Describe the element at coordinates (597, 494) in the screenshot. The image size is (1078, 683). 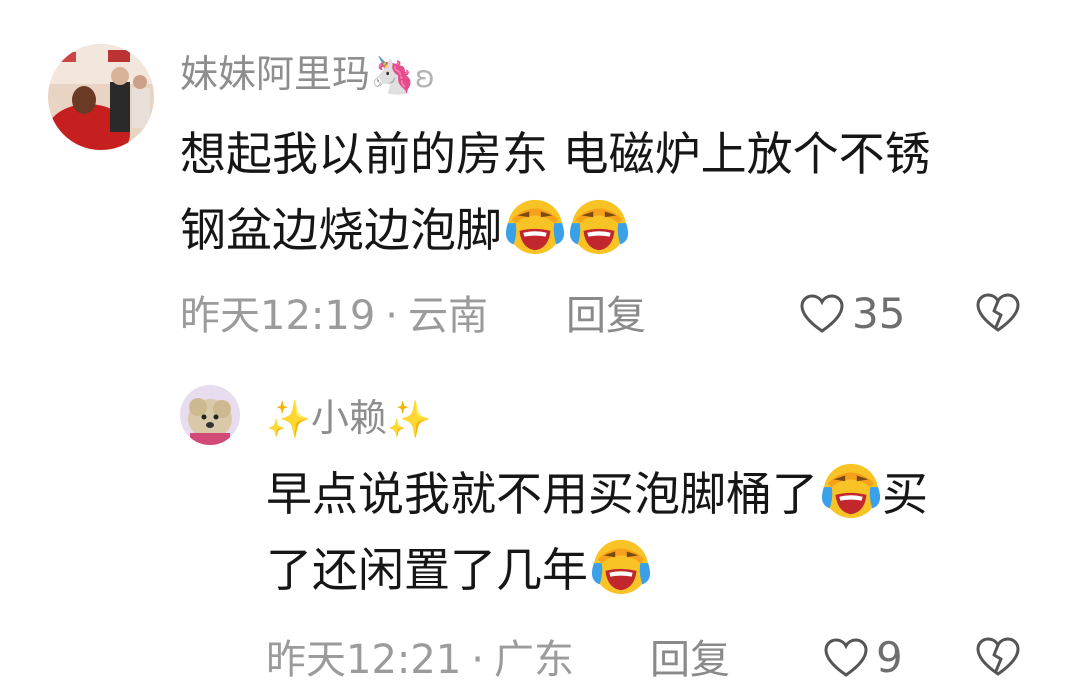
I see `comment-line: 早点说我就不用买泡脚桶了买` at that location.